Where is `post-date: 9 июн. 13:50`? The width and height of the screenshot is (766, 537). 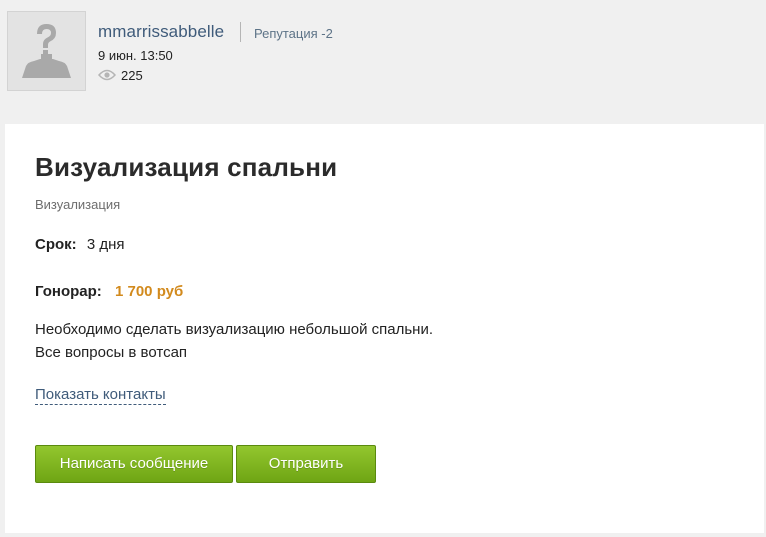
post-date: 9 июн. 13:50 is located at coordinates (135, 55).